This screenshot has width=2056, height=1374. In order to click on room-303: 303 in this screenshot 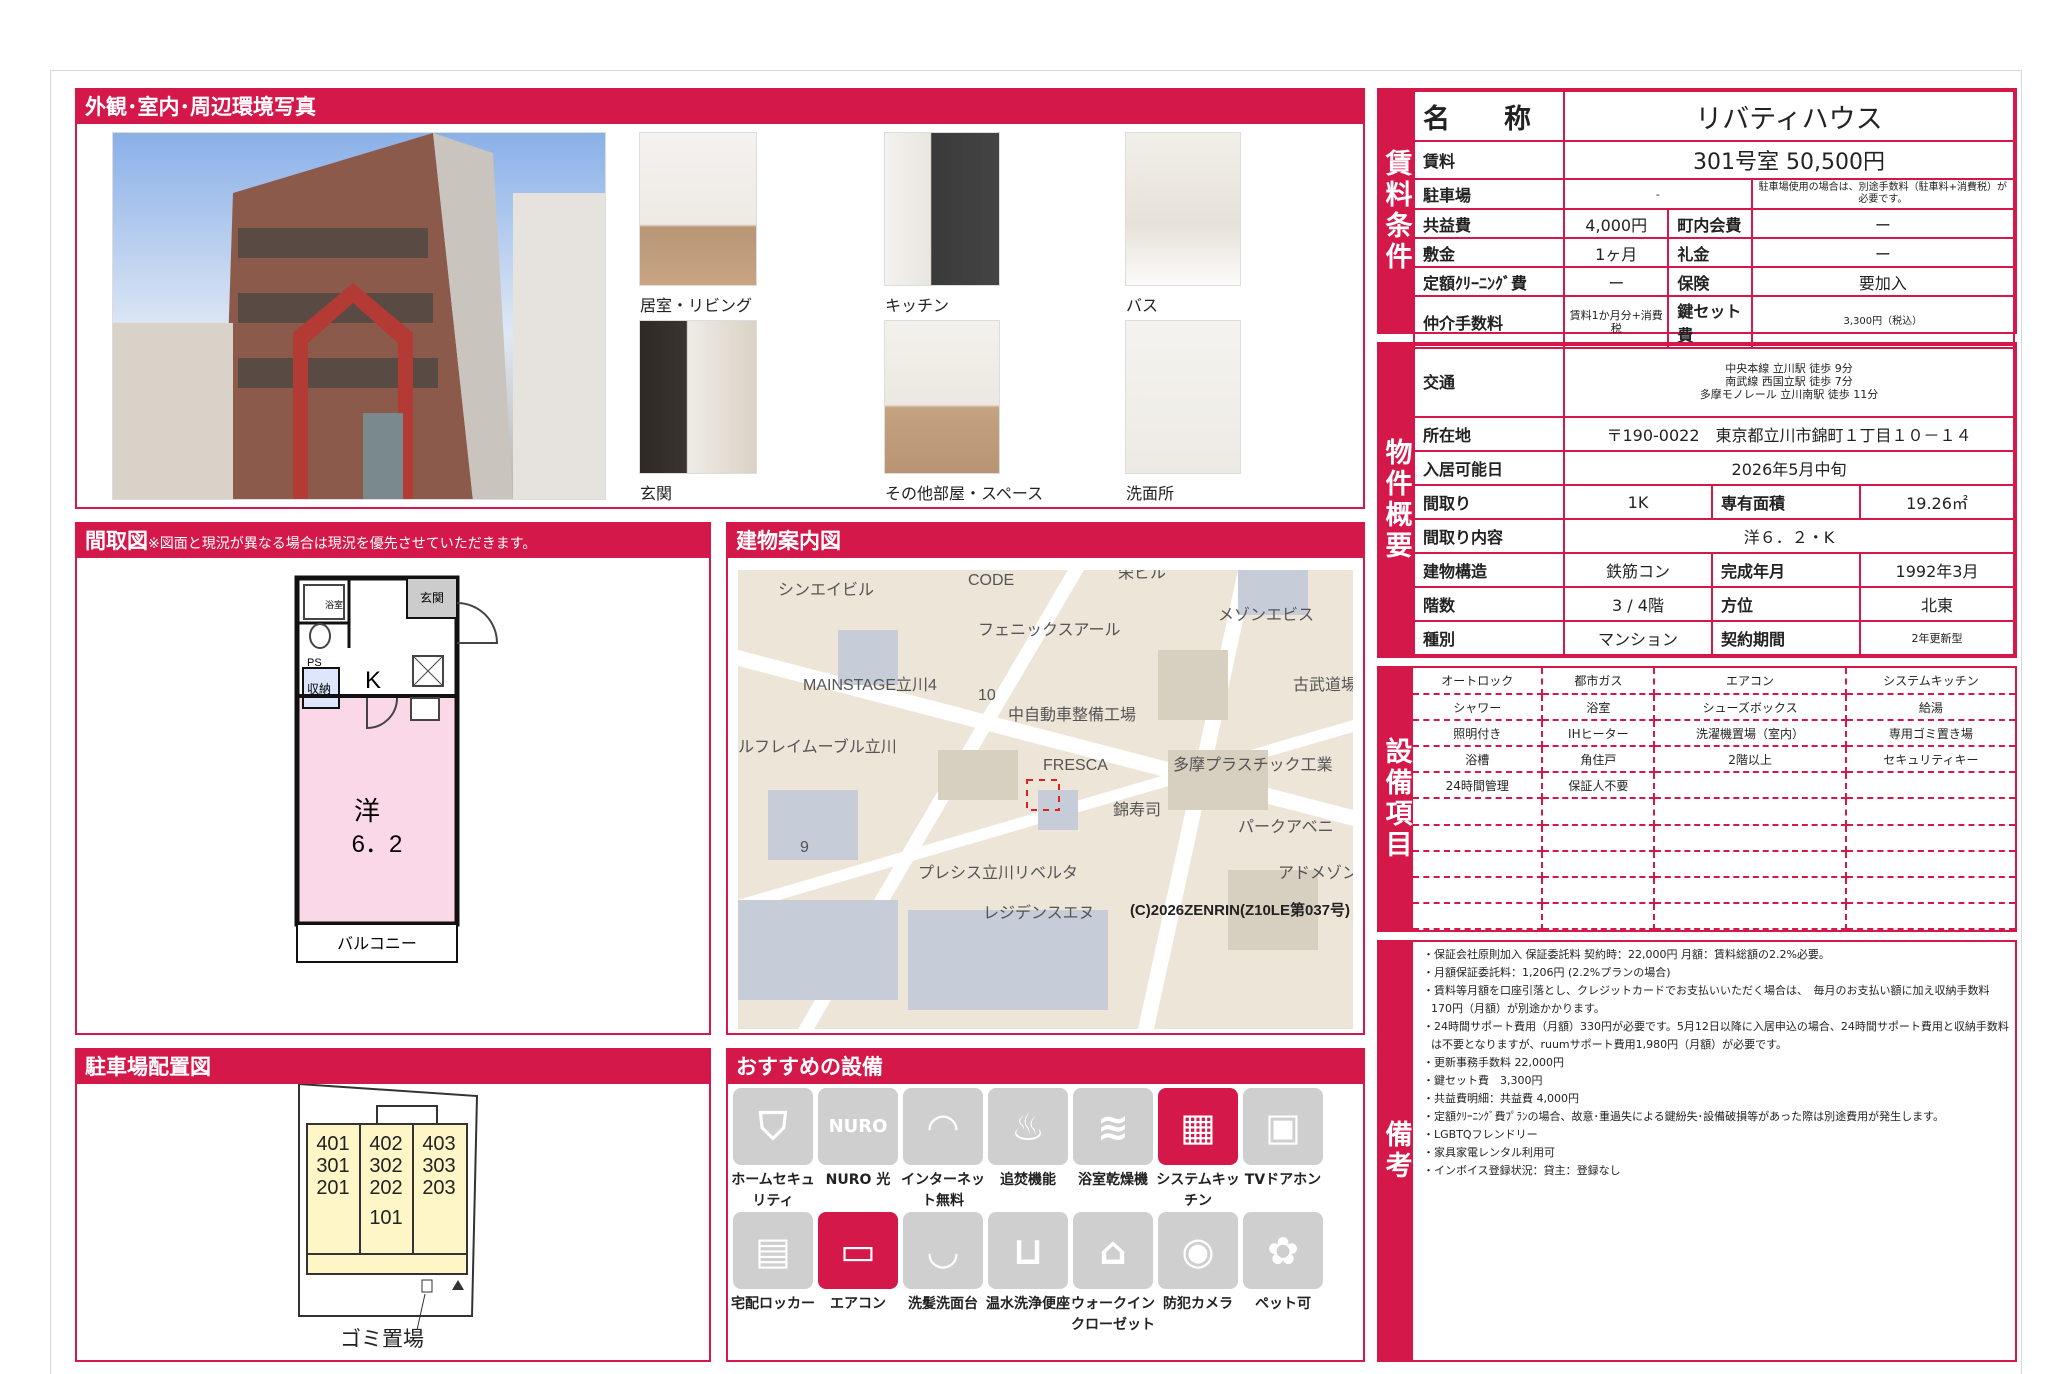, I will do `click(438, 1166)`.